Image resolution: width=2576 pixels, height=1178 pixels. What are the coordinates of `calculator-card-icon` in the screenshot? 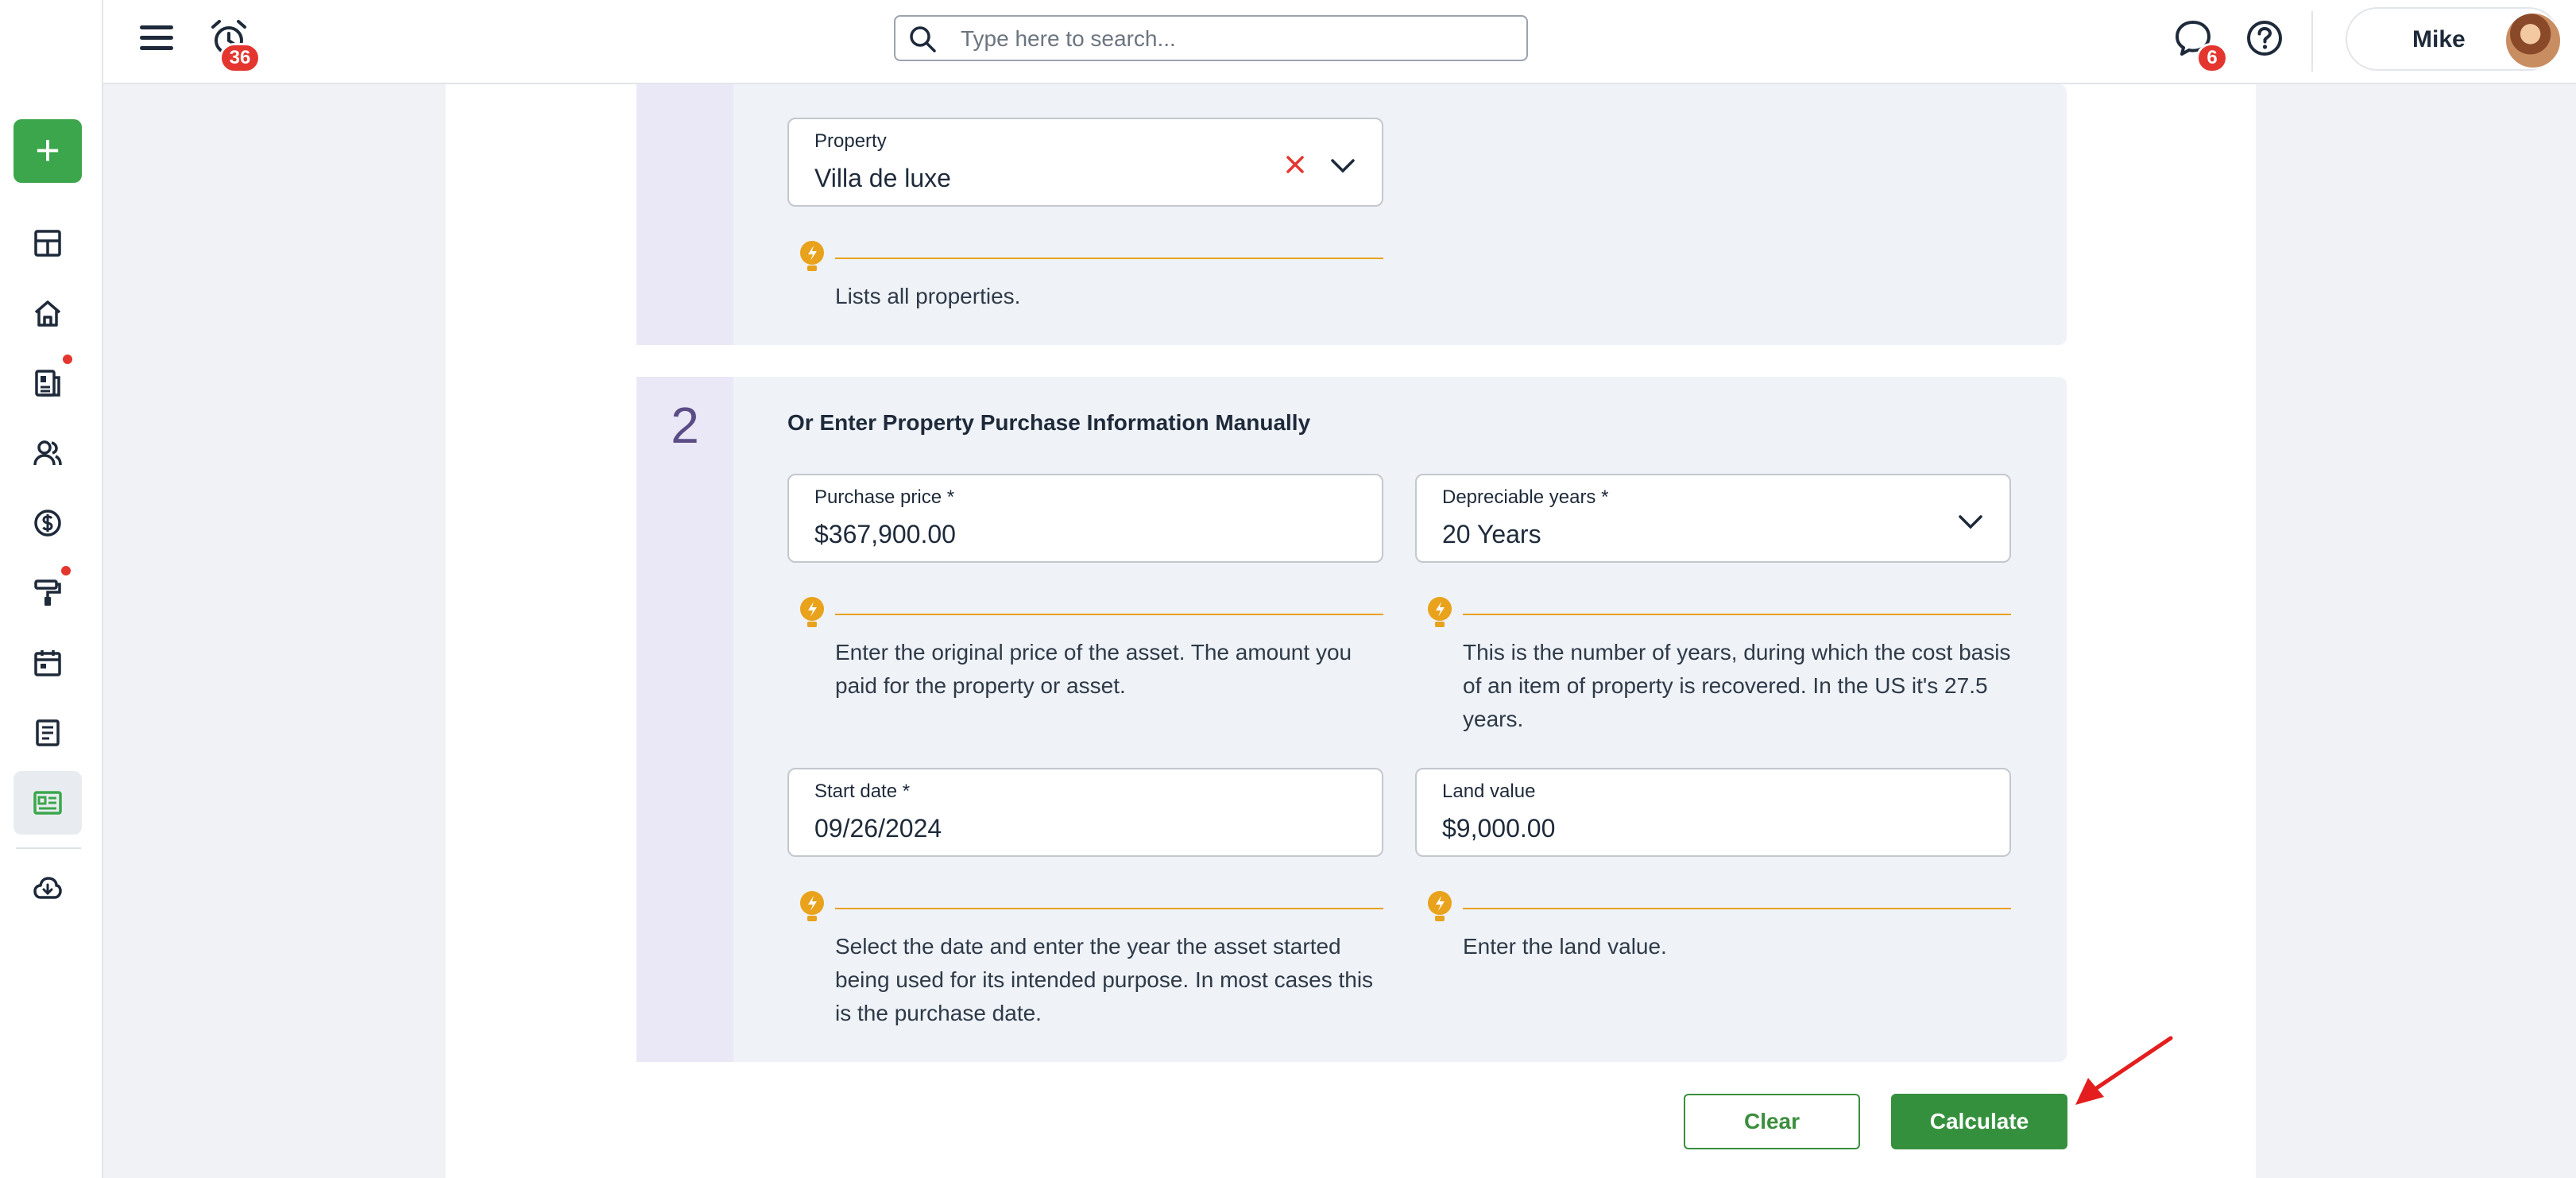 It's located at (47, 803).